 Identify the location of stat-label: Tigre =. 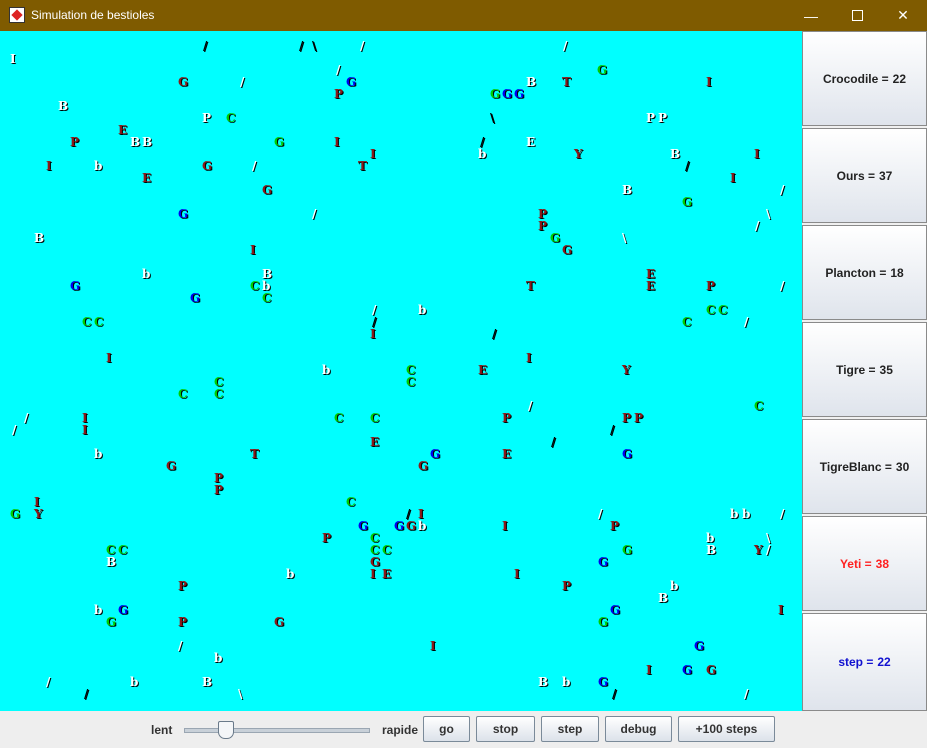
(856, 369).